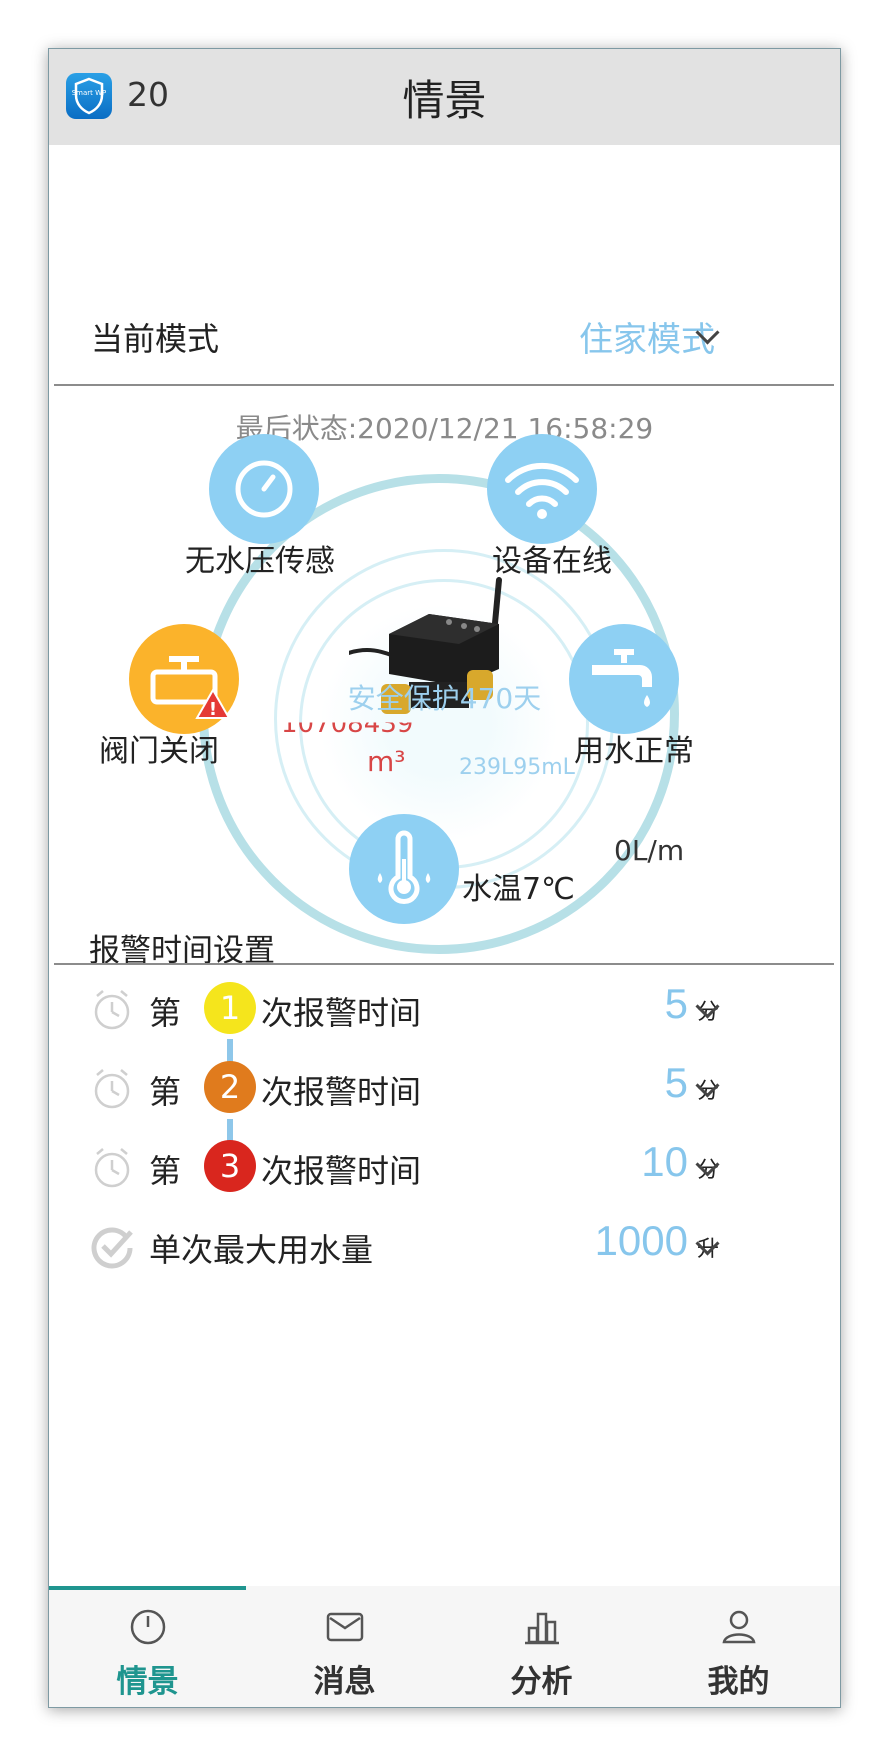 The image size is (889, 1753). I want to click on envelope-icon, so click(345, 1627).